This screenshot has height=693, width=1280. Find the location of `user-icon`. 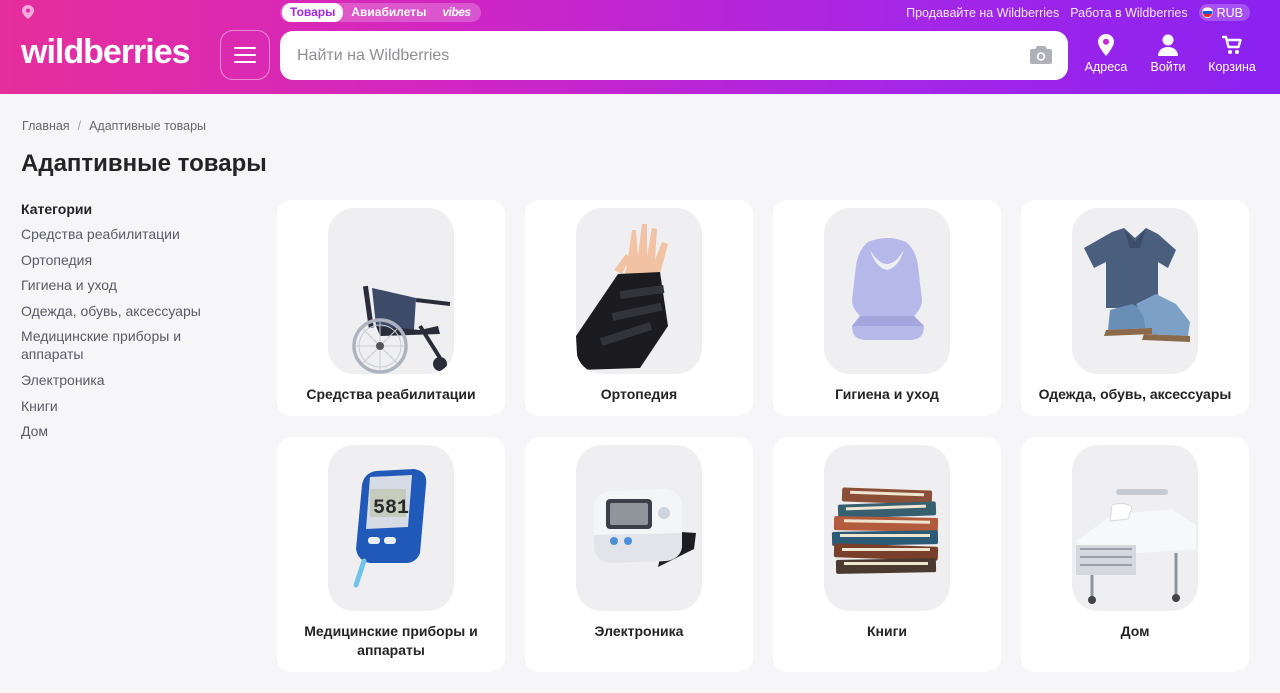

user-icon is located at coordinates (1168, 45).